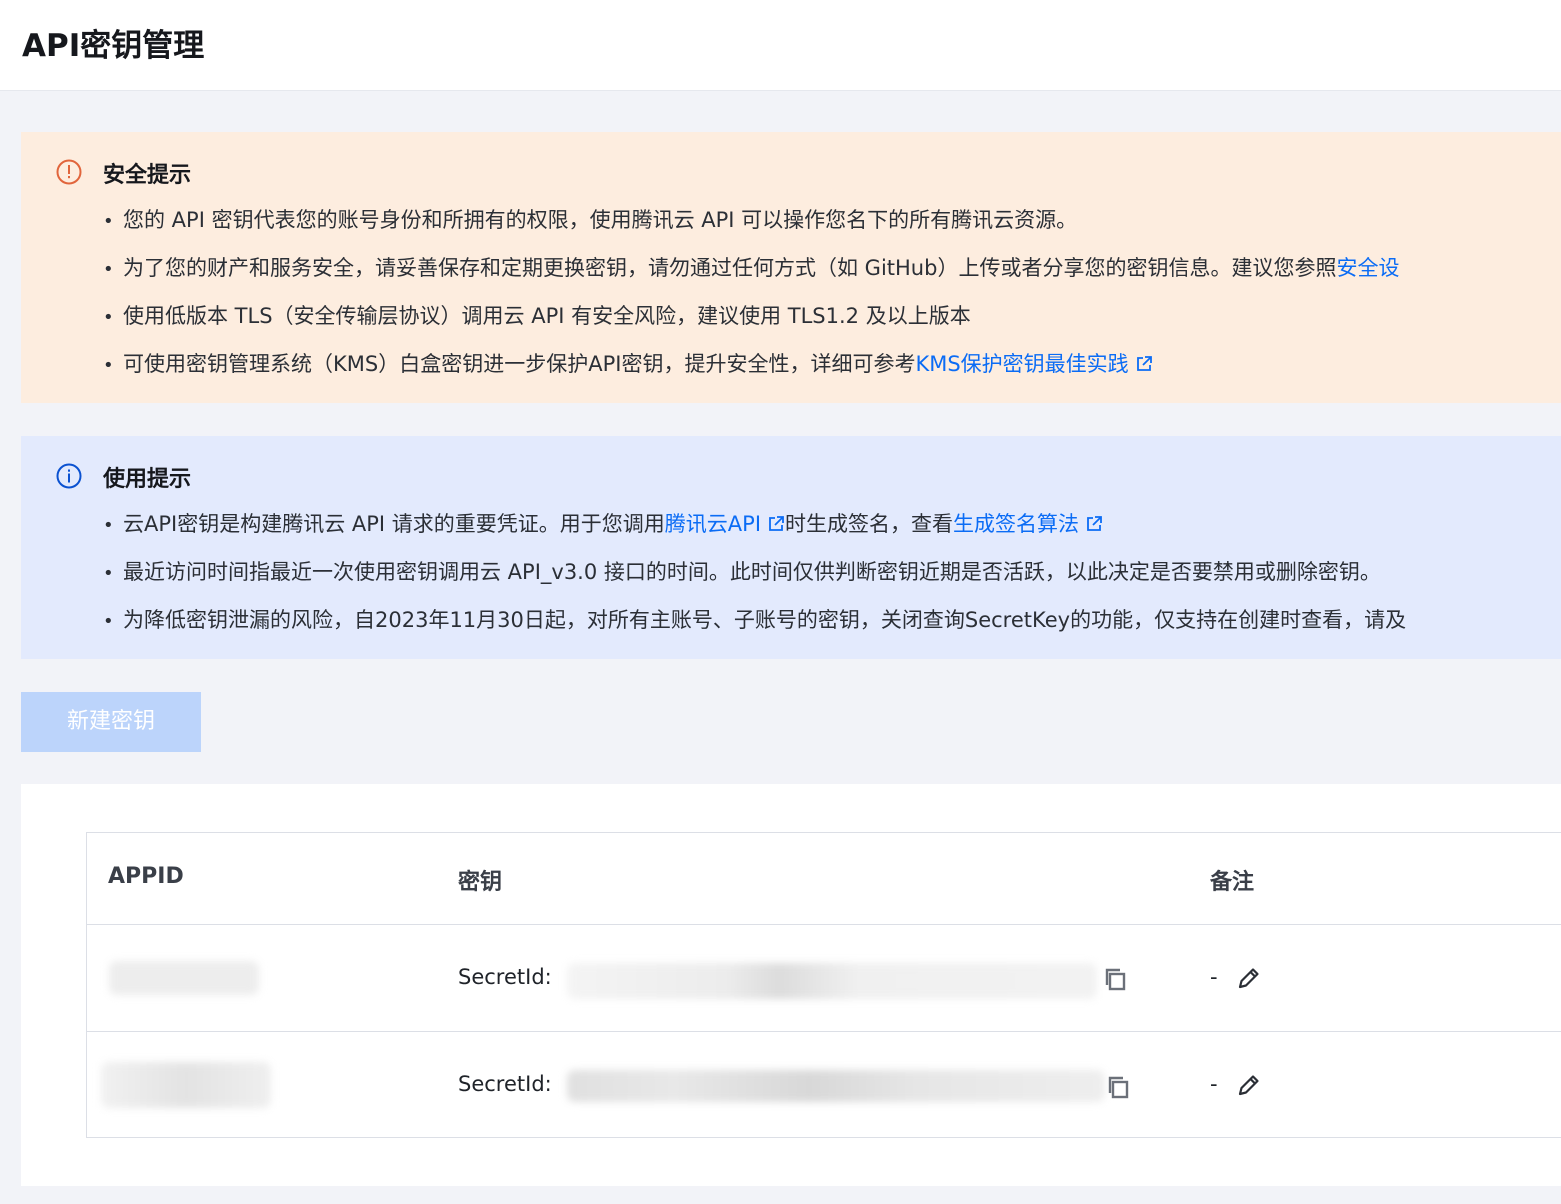  Describe the element at coordinates (147, 479) in the screenshot. I see `usage-notice-heading: 使用提示` at that location.